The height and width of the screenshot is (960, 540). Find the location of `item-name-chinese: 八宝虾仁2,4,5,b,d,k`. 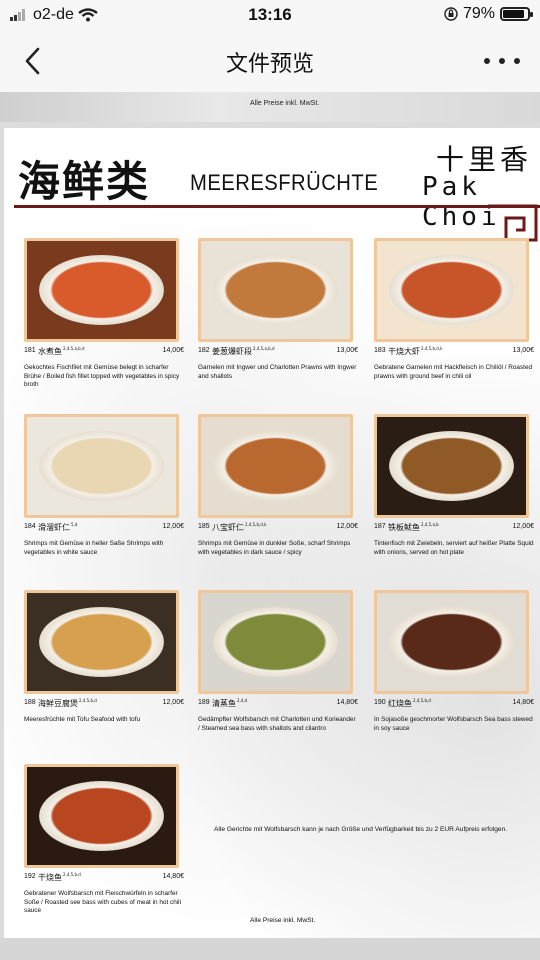

item-name-chinese: 八宝虾仁2,4,5,b,d,k is located at coordinates (239, 527).